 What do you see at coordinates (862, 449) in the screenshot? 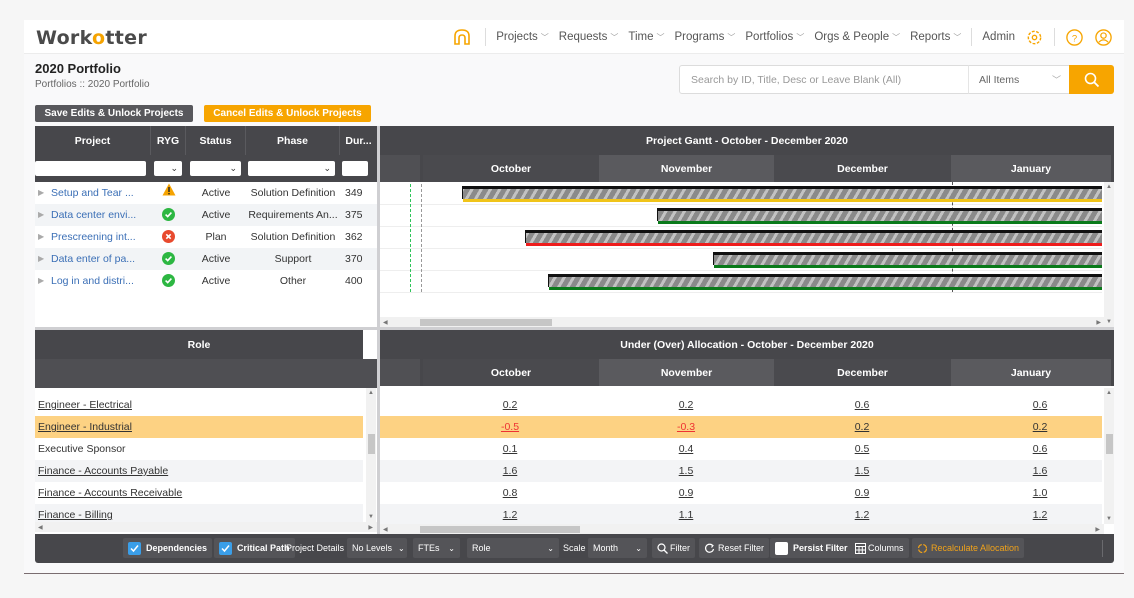
I see `allocation-value: 0.5` at bounding box center [862, 449].